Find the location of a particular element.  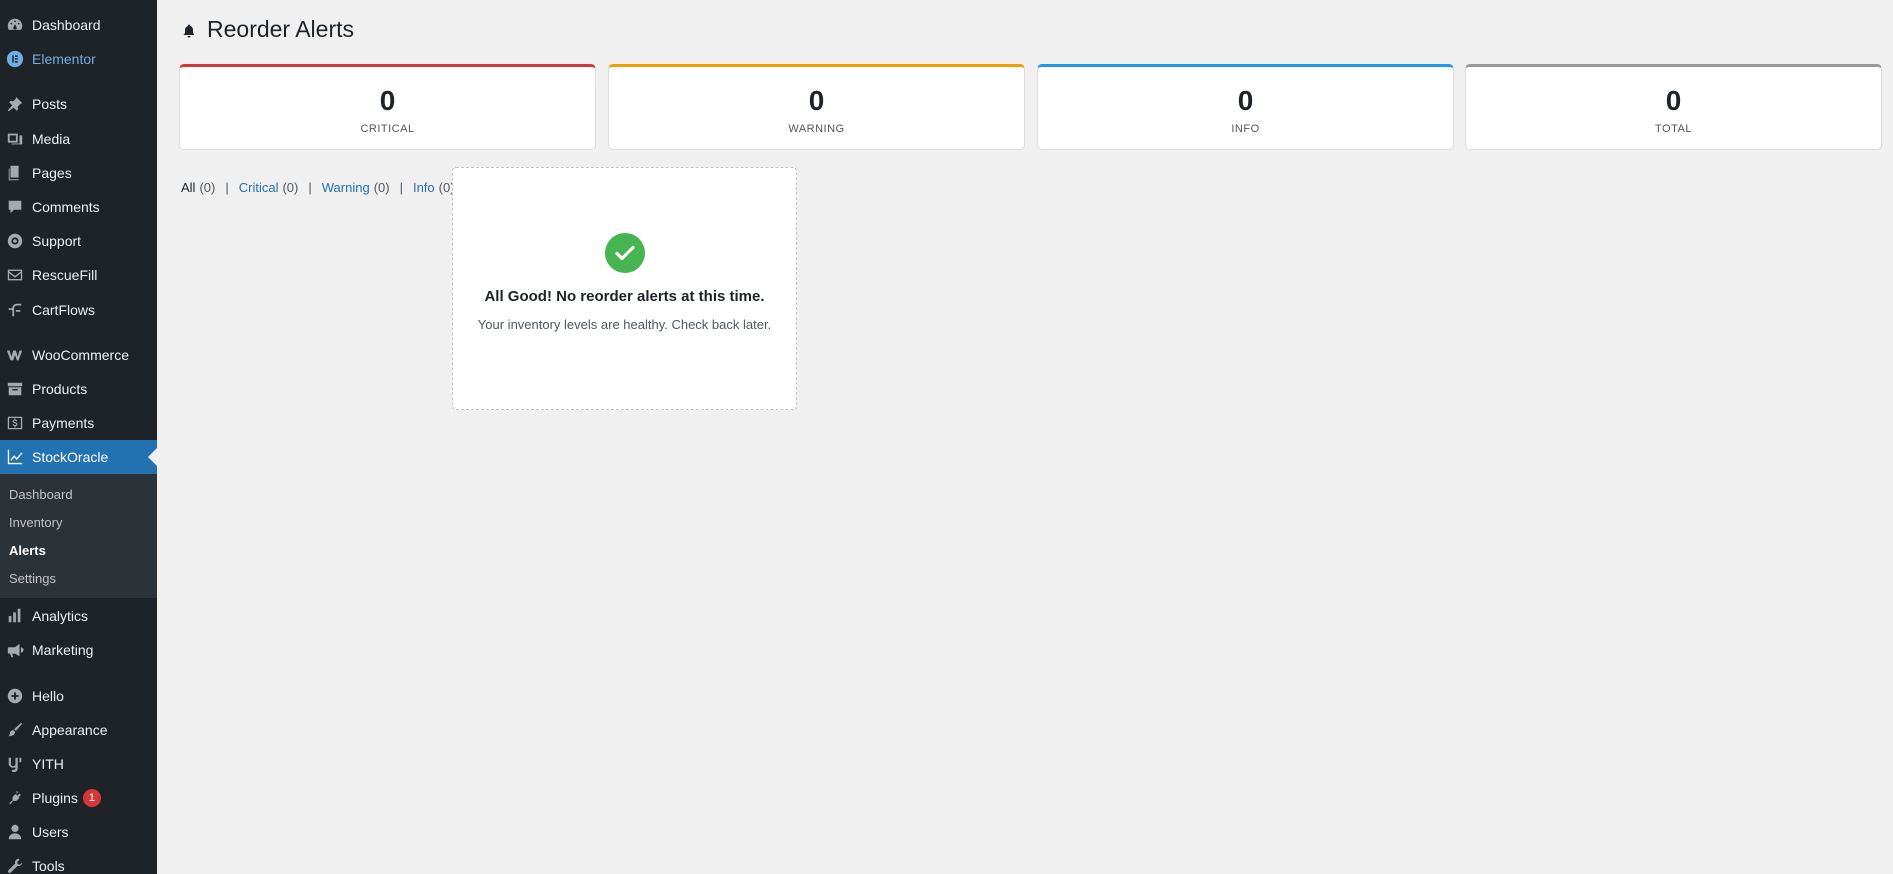

stat-label: INFO is located at coordinates (1245, 129).